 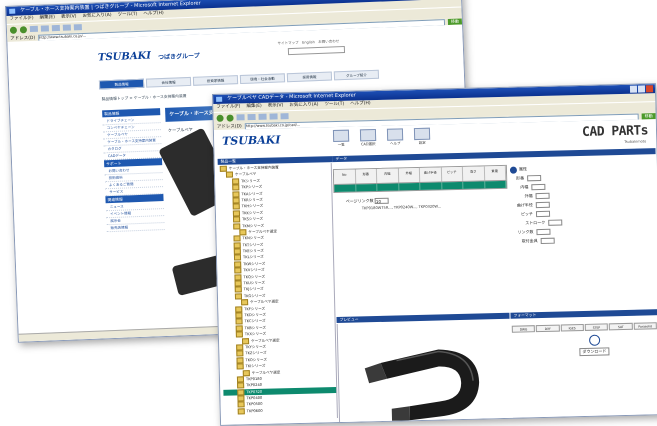 I want to click on attribute-label: 曲げ半径, so click(x=524, y=205).